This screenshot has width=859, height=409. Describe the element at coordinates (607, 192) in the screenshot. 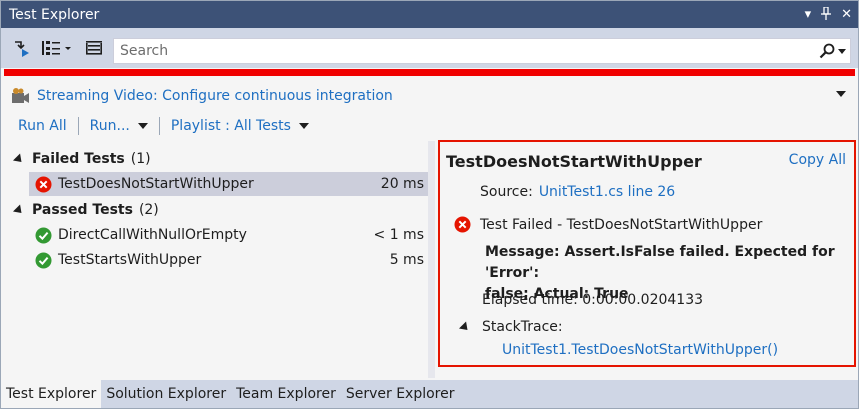

I see `source-link: UnitTest1.cs line 26` at that location.